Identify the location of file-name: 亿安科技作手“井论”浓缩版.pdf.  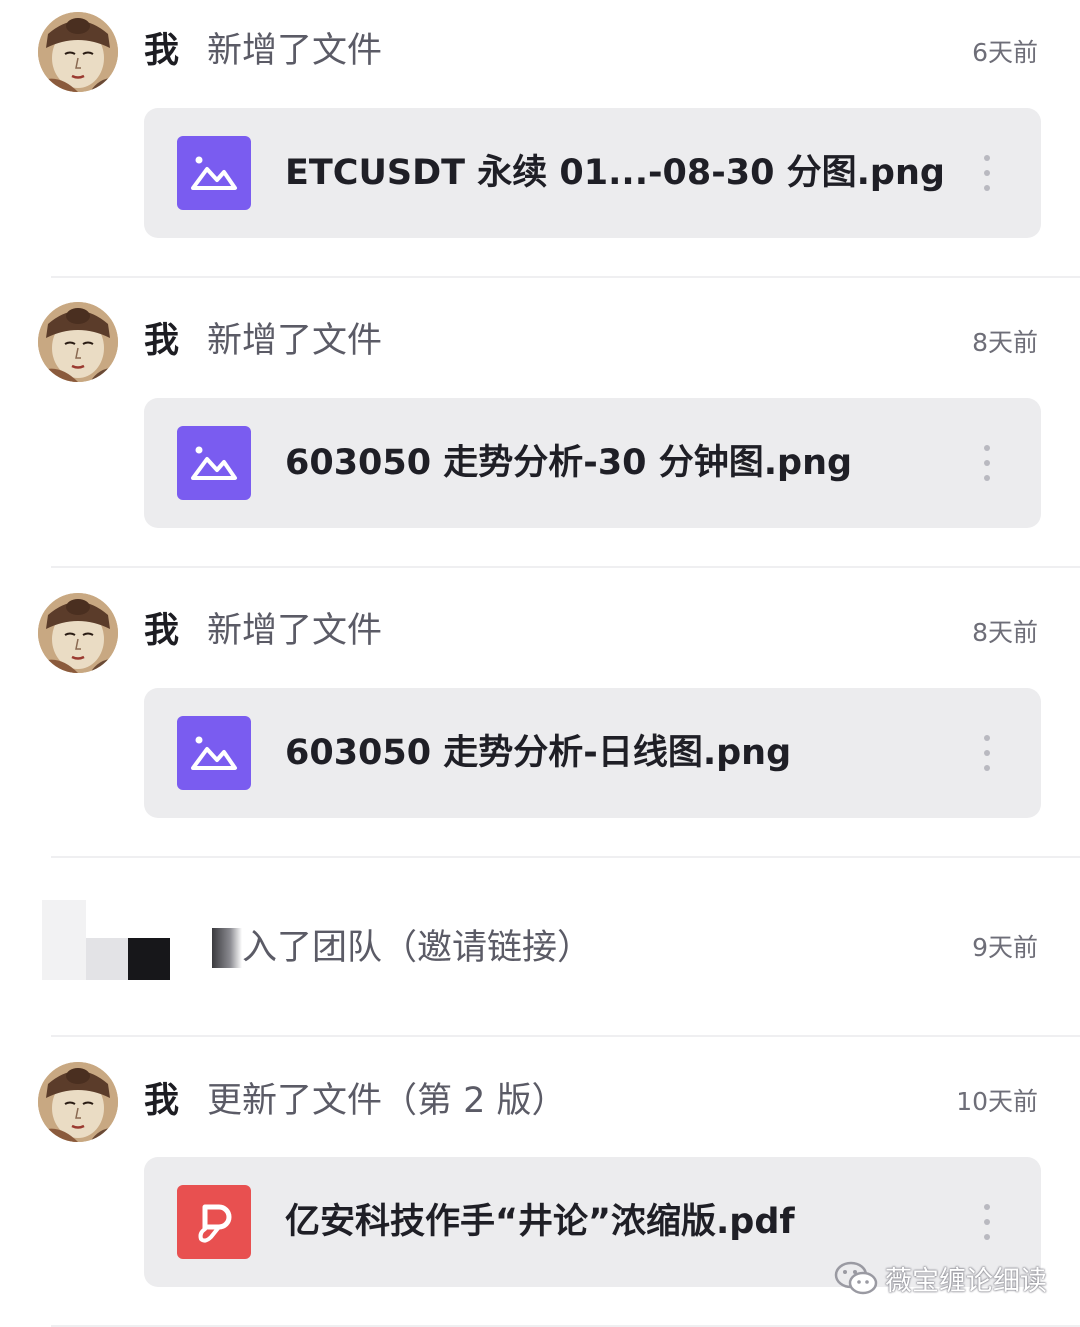
(540, 1222).